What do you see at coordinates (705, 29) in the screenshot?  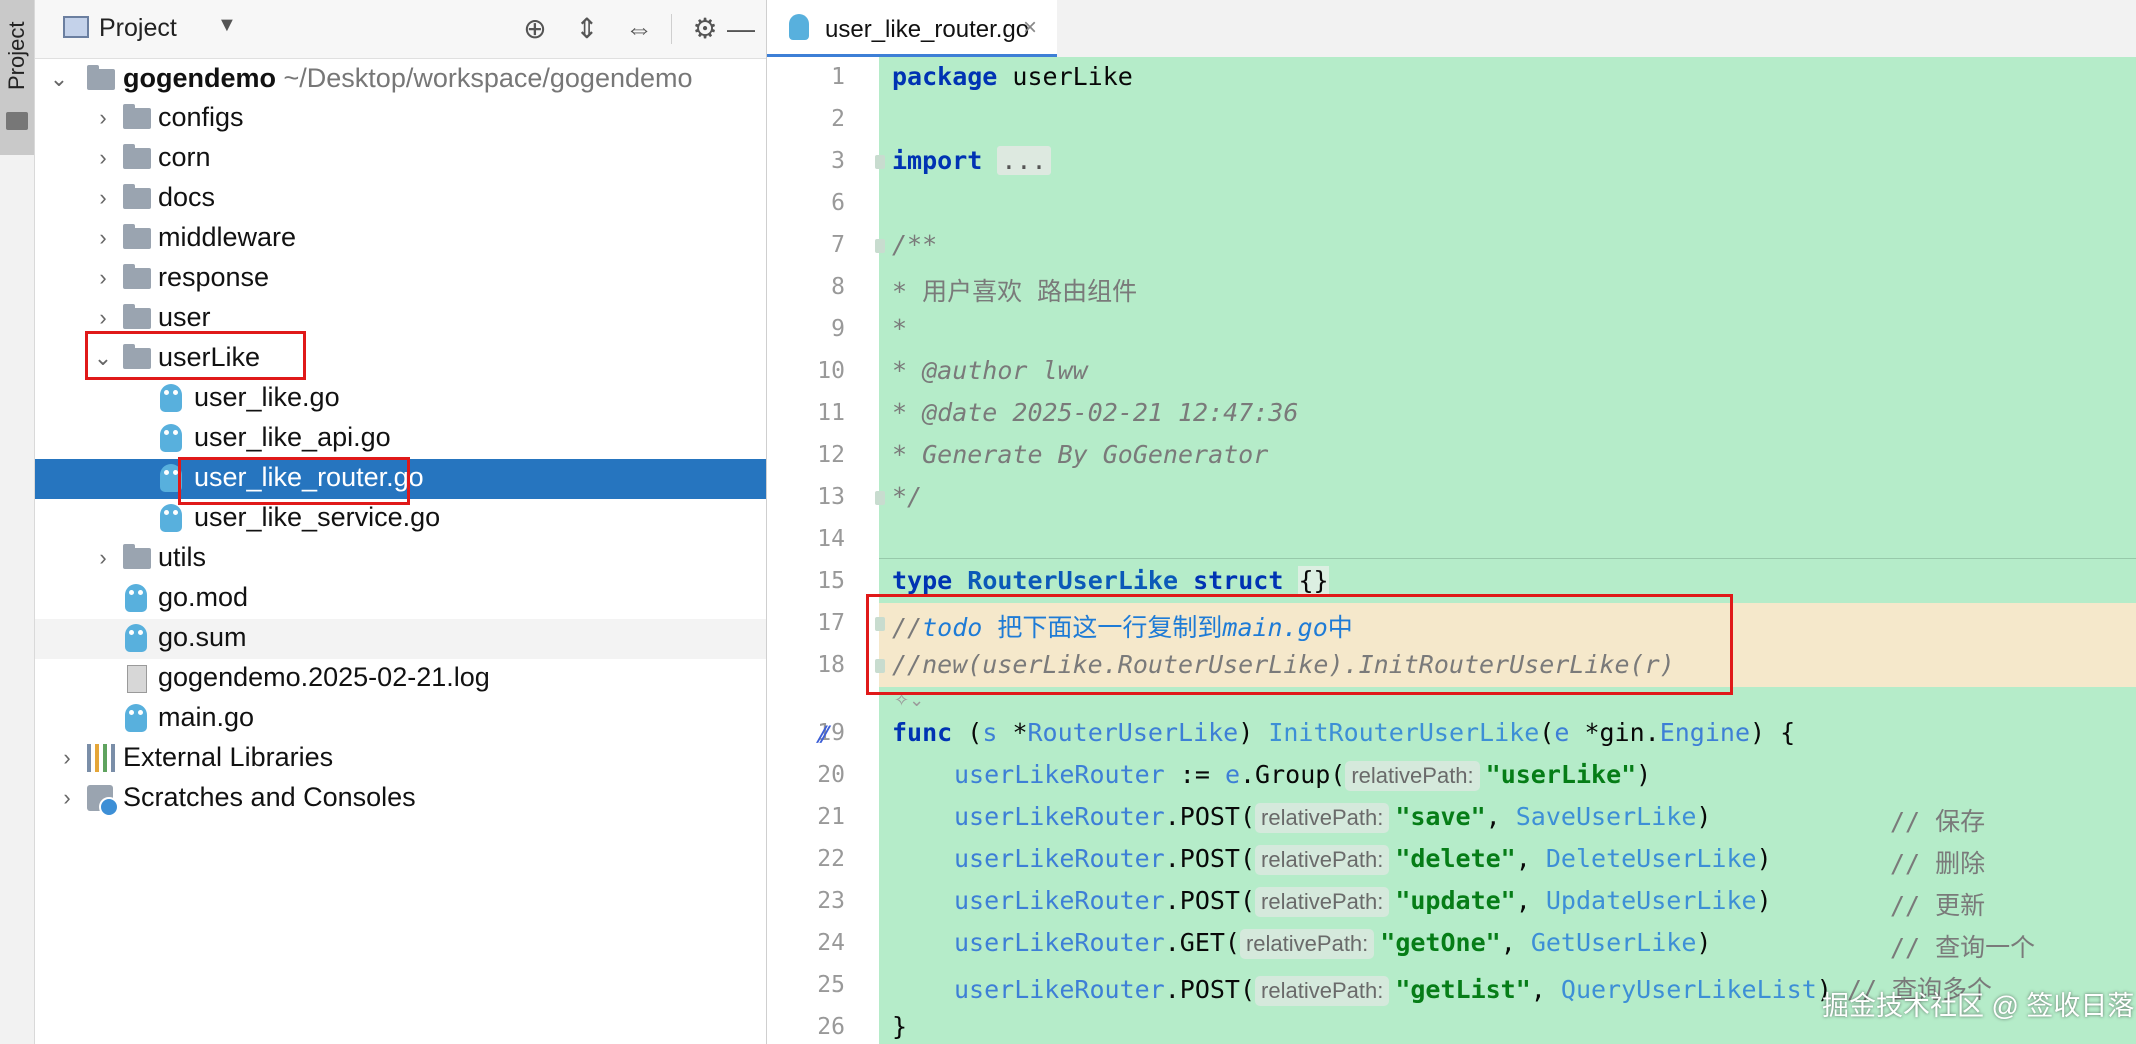 I see `gear-icon: ⚙` at bounding box center [705, 29].